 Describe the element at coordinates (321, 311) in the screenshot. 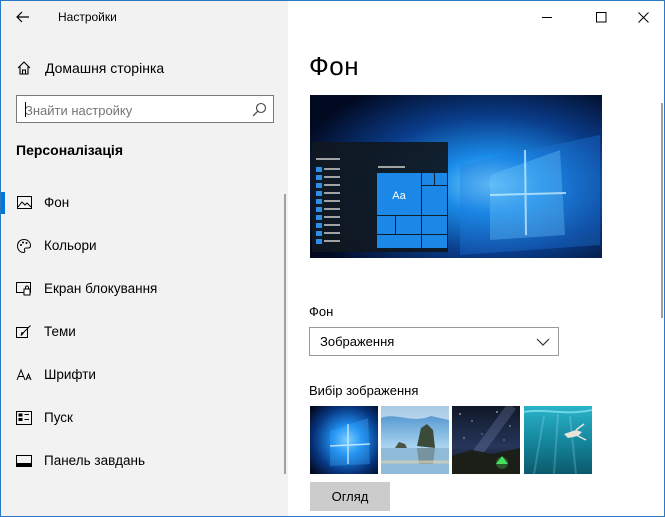

I see `background-type-label: Фон` at that location.